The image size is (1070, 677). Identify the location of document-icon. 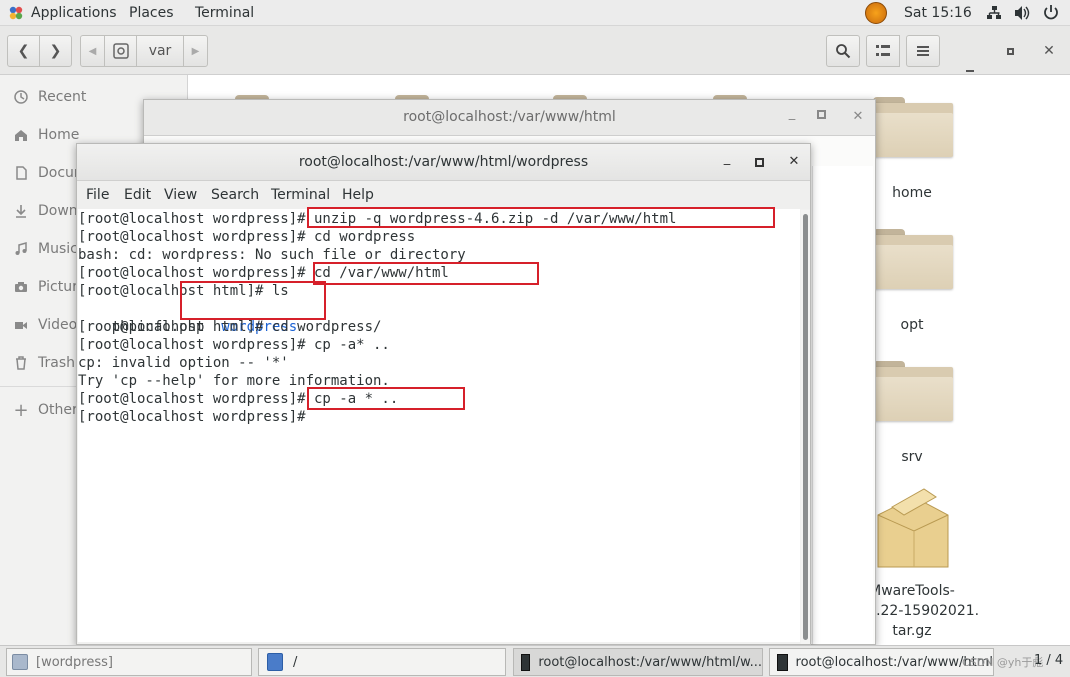
(21, 173).